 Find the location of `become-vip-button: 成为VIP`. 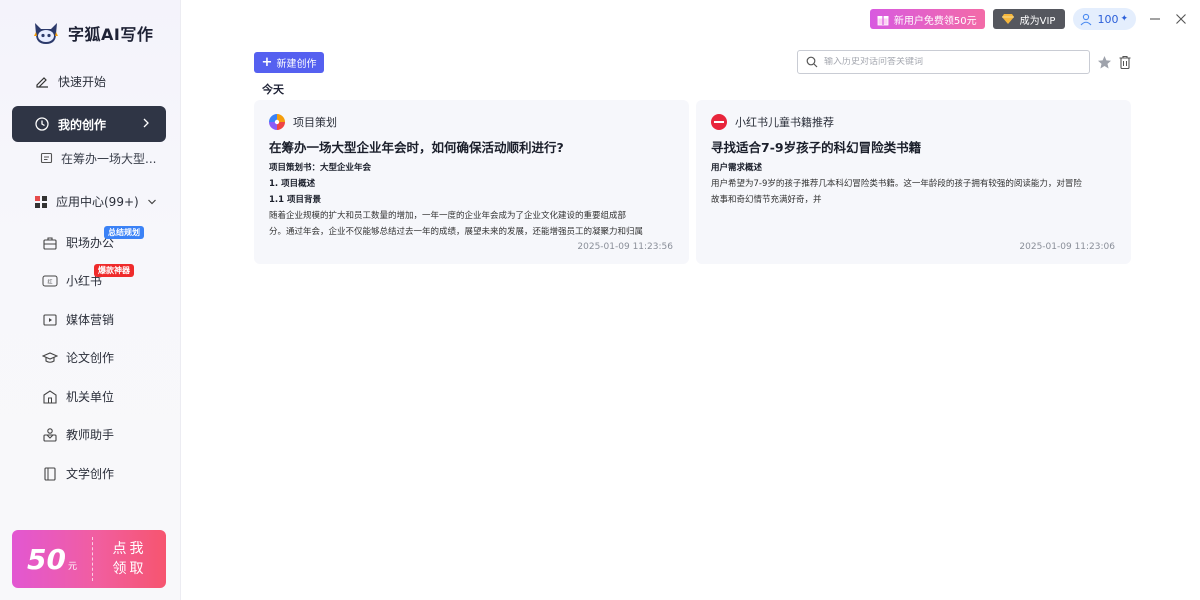

become-vip-button: 成为VIP is located at coordinates (1029, 19).